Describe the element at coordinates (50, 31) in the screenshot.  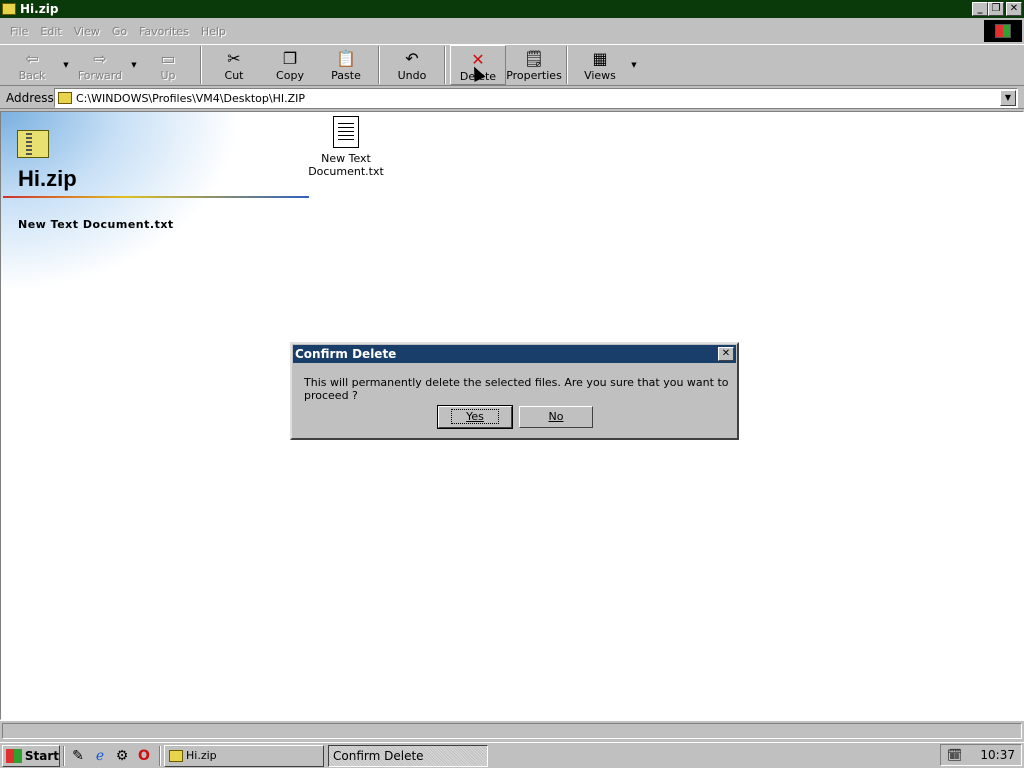
I see `menu-edit: Edit` at that location.